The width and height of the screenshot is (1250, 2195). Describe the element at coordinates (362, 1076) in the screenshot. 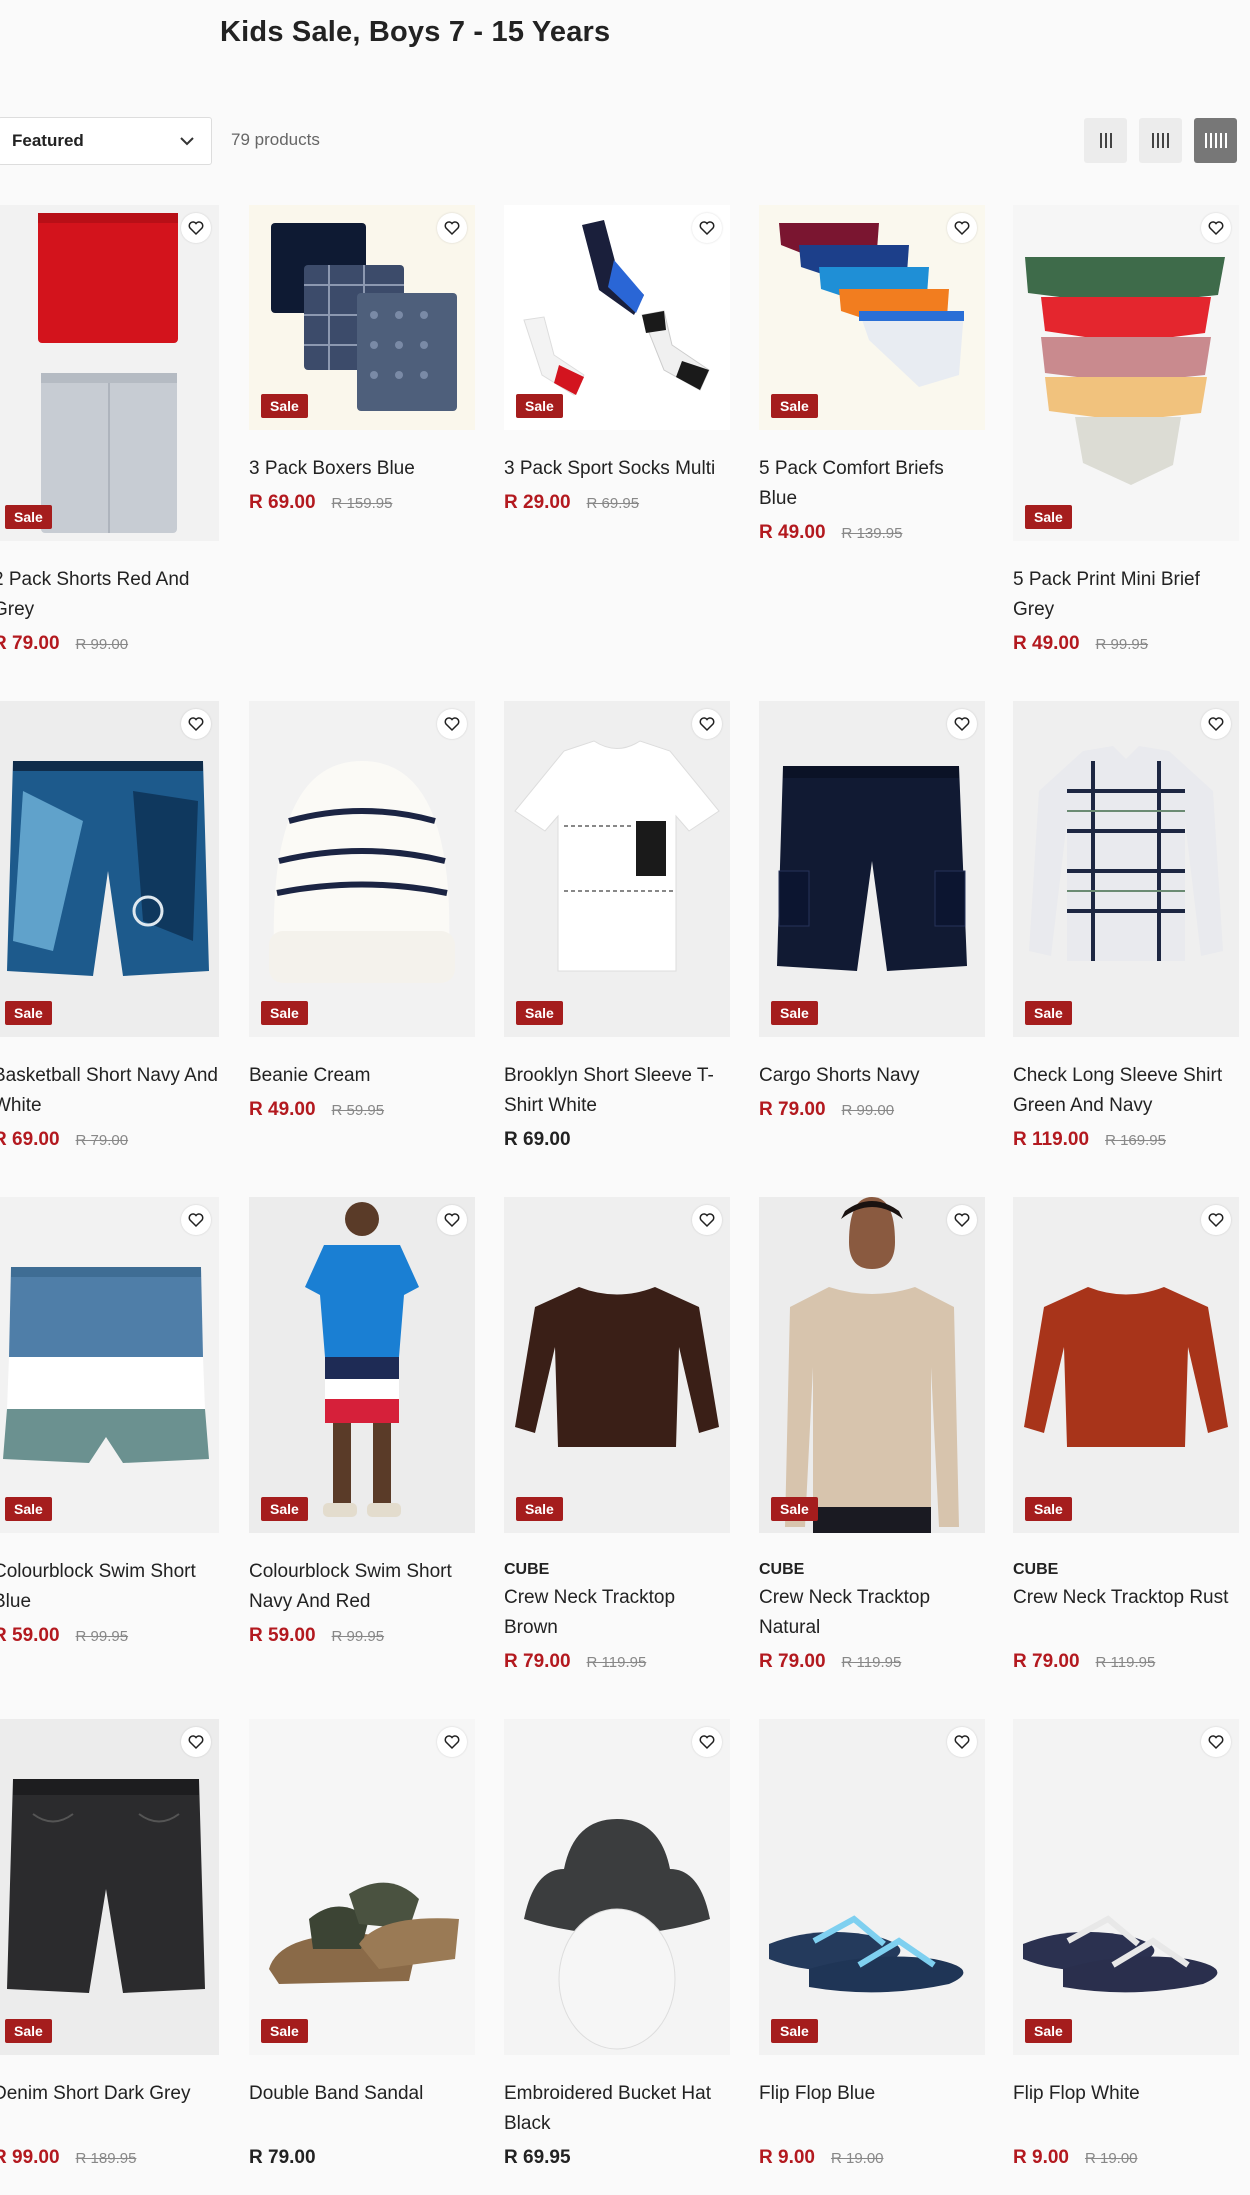

I see `product-name: Beanie Cream` at that location.